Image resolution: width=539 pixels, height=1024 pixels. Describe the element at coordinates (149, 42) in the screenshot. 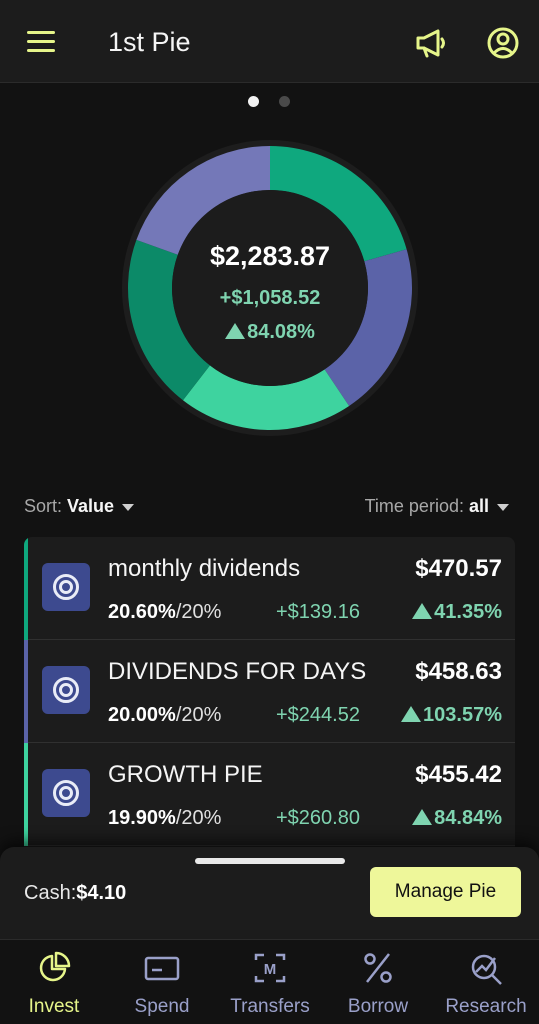

I see `page-title: 1st Pie` at that location.